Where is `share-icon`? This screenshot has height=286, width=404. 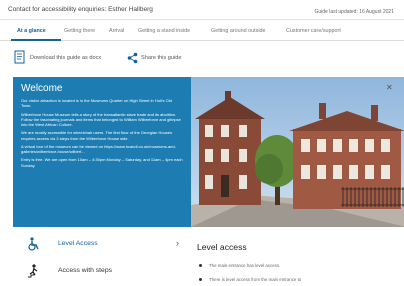
share-icon is located at coordinates (132, 60).